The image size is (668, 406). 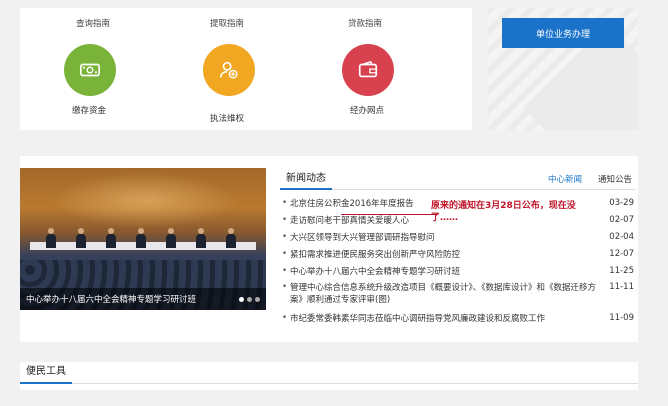 What do you see at coordinates (615, 179) in the screenshot?
I see `tab-notices: 通知公告` at bounding box center [615, 179].